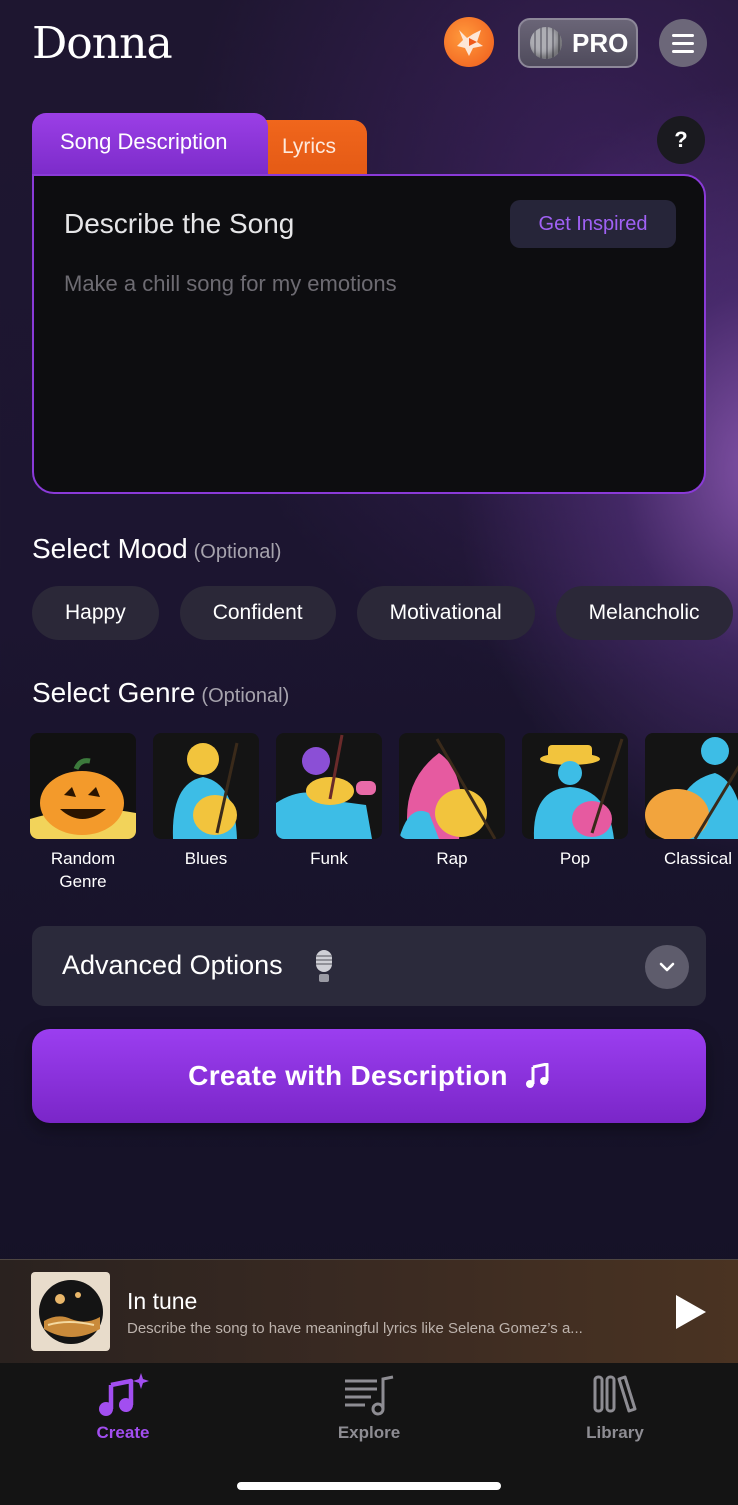 This screenshot has width=738, height=1505. Describe the element at coordinates (102, 43) in the screenshot. I see `app-logo: Donna` at that location.